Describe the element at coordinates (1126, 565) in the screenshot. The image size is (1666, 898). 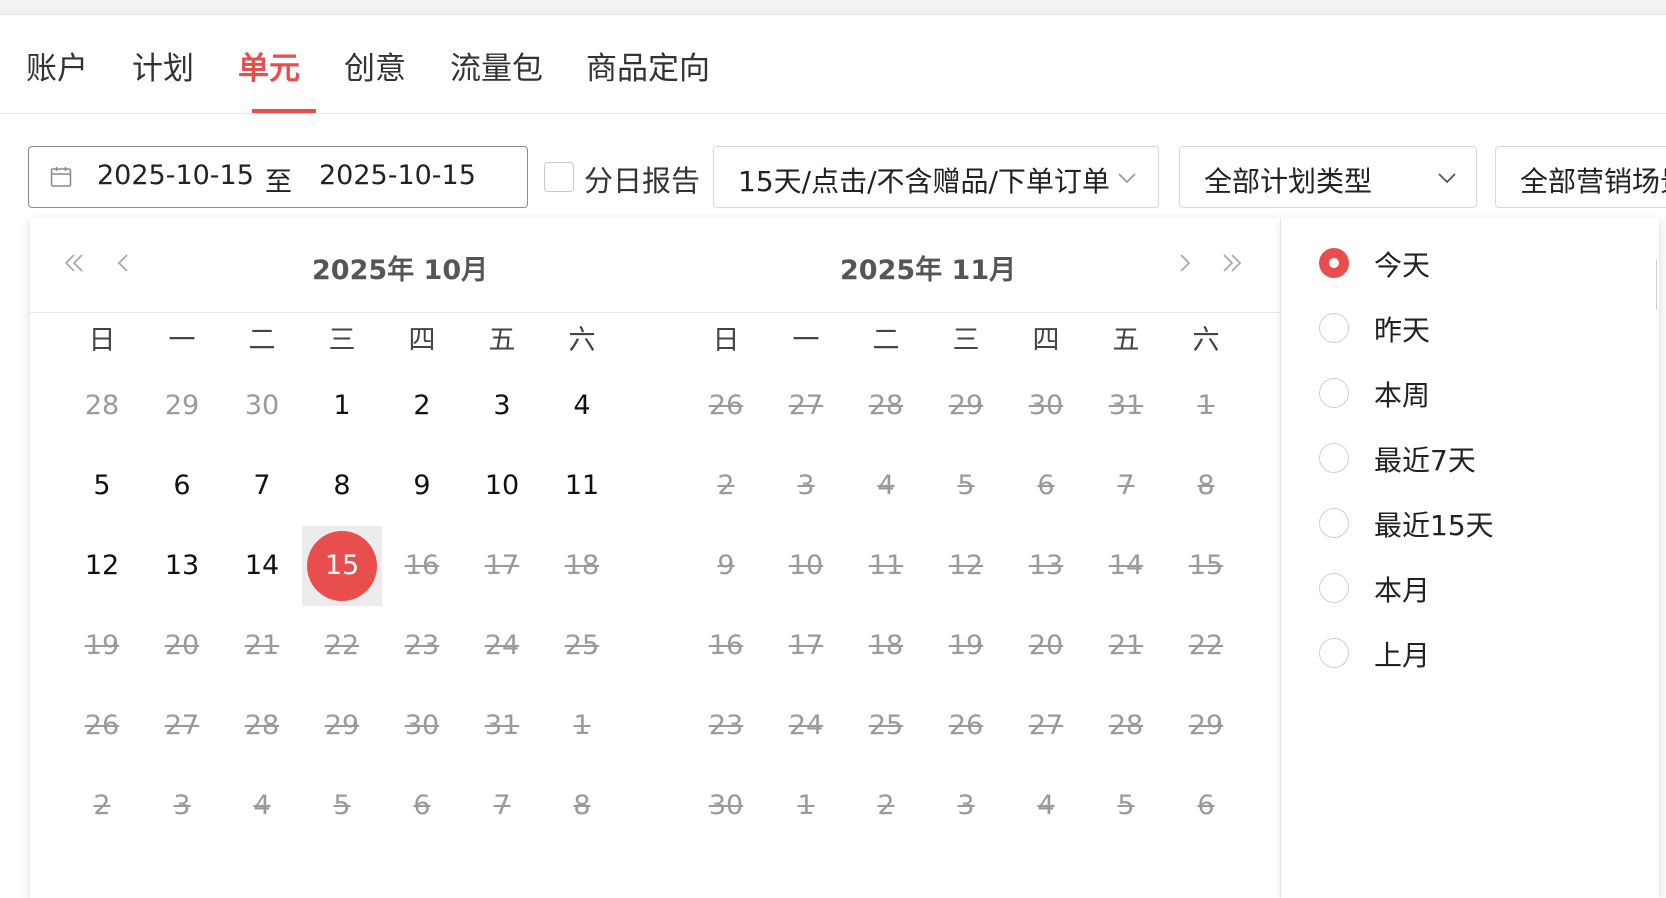
I see `calendar-day-number: 14` at that location.